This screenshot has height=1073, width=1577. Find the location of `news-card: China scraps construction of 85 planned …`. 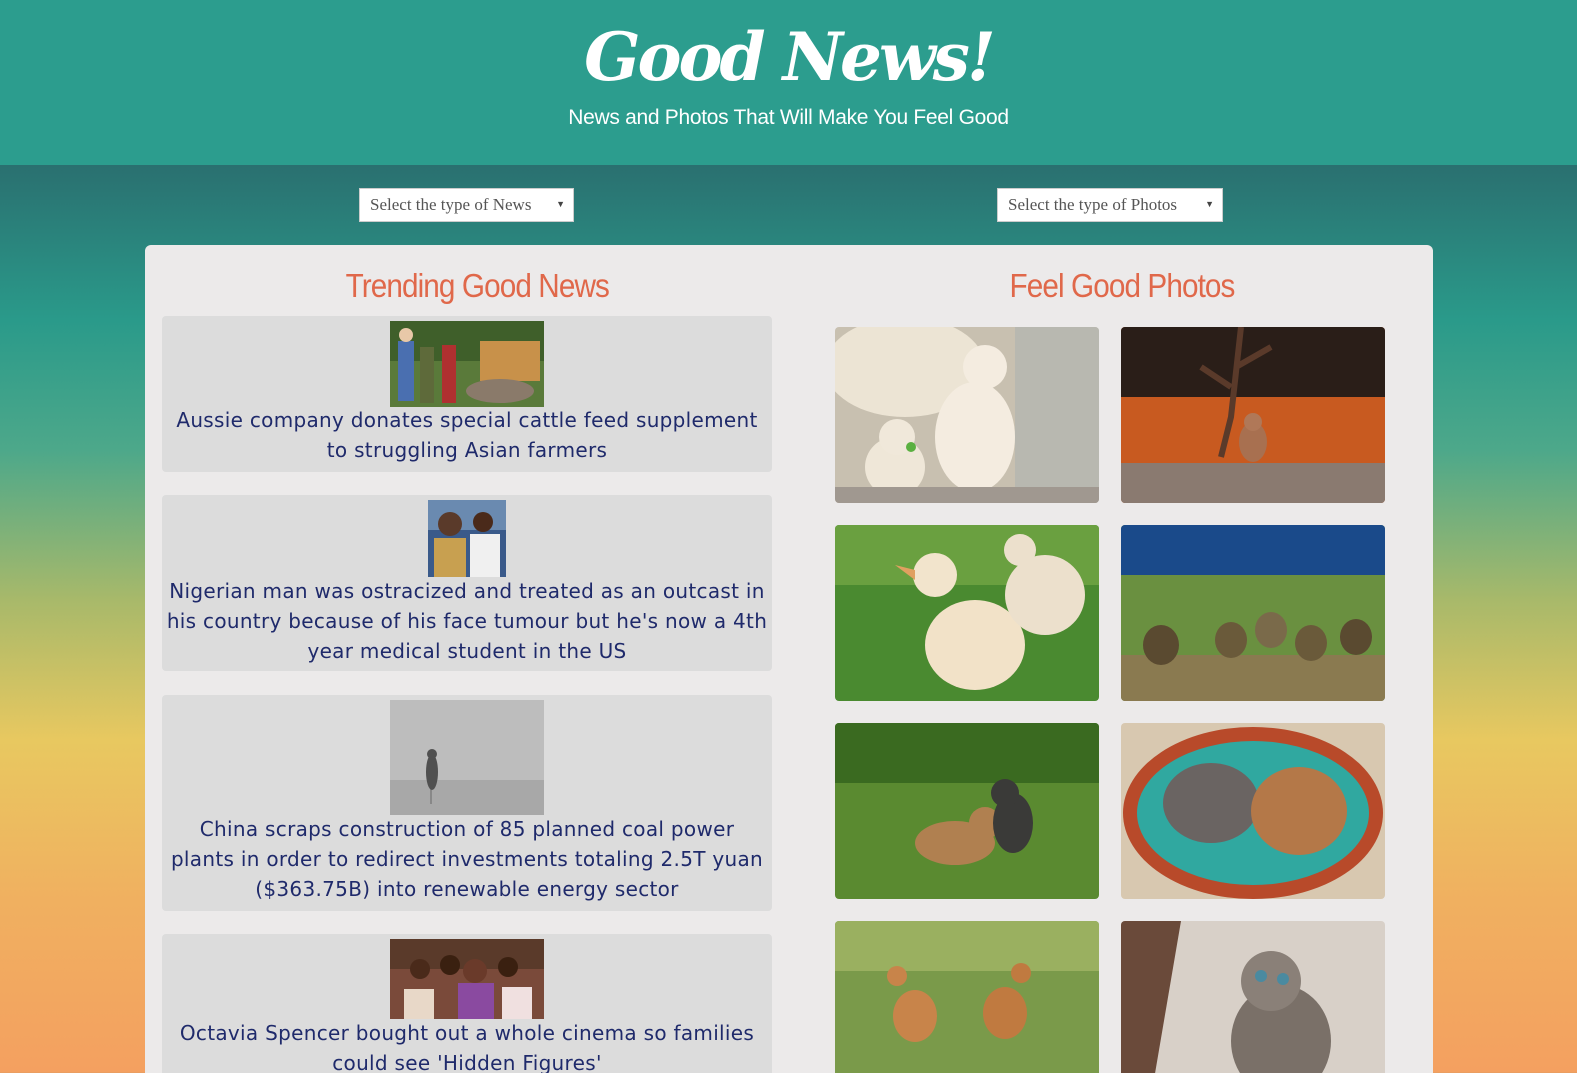

news-card: China scraps construction of 85 planned … is located at coordinates (467, 803).